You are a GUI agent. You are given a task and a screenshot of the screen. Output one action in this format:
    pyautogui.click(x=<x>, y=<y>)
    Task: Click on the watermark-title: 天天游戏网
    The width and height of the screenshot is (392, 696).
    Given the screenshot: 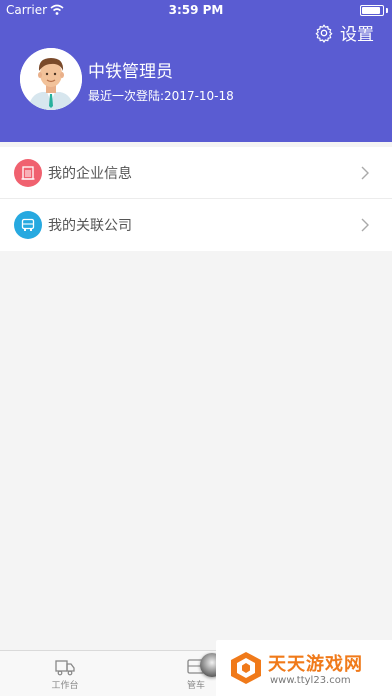 What is the action you would take?
    pyautogui.click(x=315, y=664)
    